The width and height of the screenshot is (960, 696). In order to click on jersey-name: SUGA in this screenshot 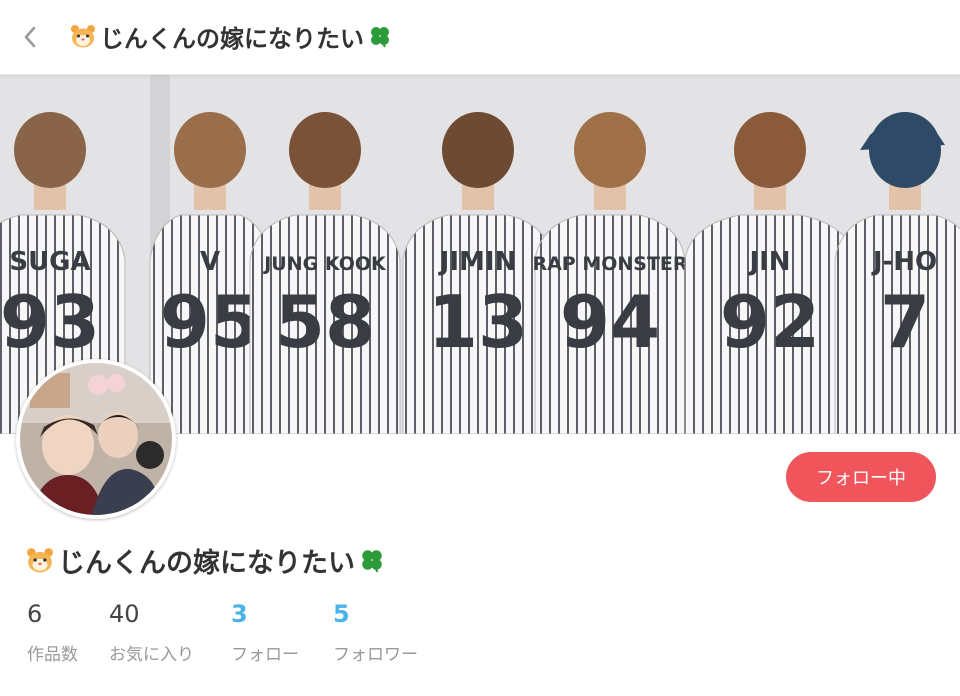, I will do `click(49, 262)`.